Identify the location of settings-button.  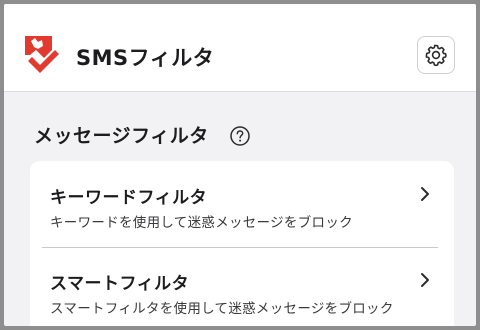
(436, 55).